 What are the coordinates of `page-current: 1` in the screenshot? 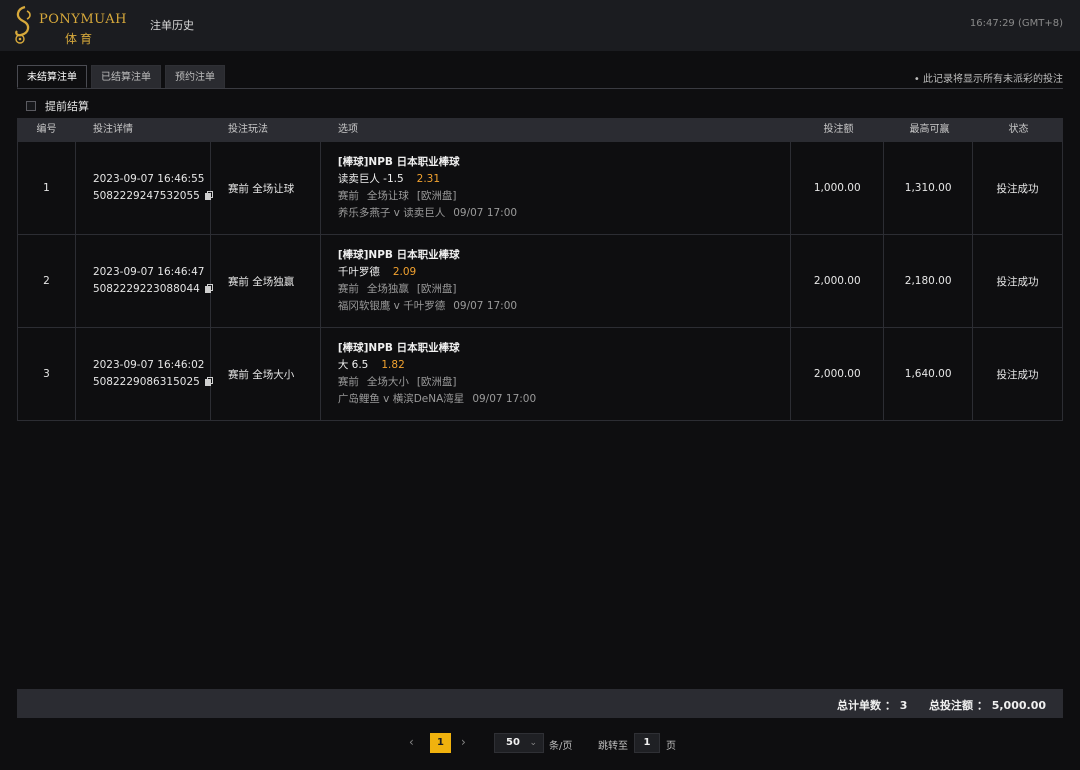 It's located at (440, 743).